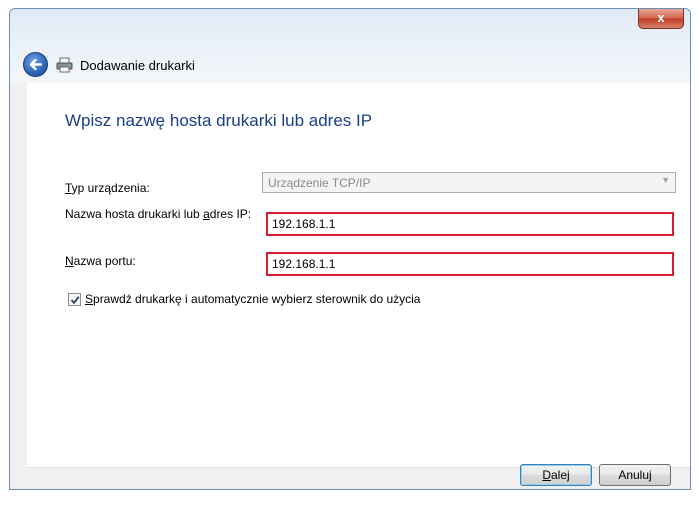 The width and height of the screenshot is (698, 509). I want to click on port-label-accesskey: N, so click(69, 261).